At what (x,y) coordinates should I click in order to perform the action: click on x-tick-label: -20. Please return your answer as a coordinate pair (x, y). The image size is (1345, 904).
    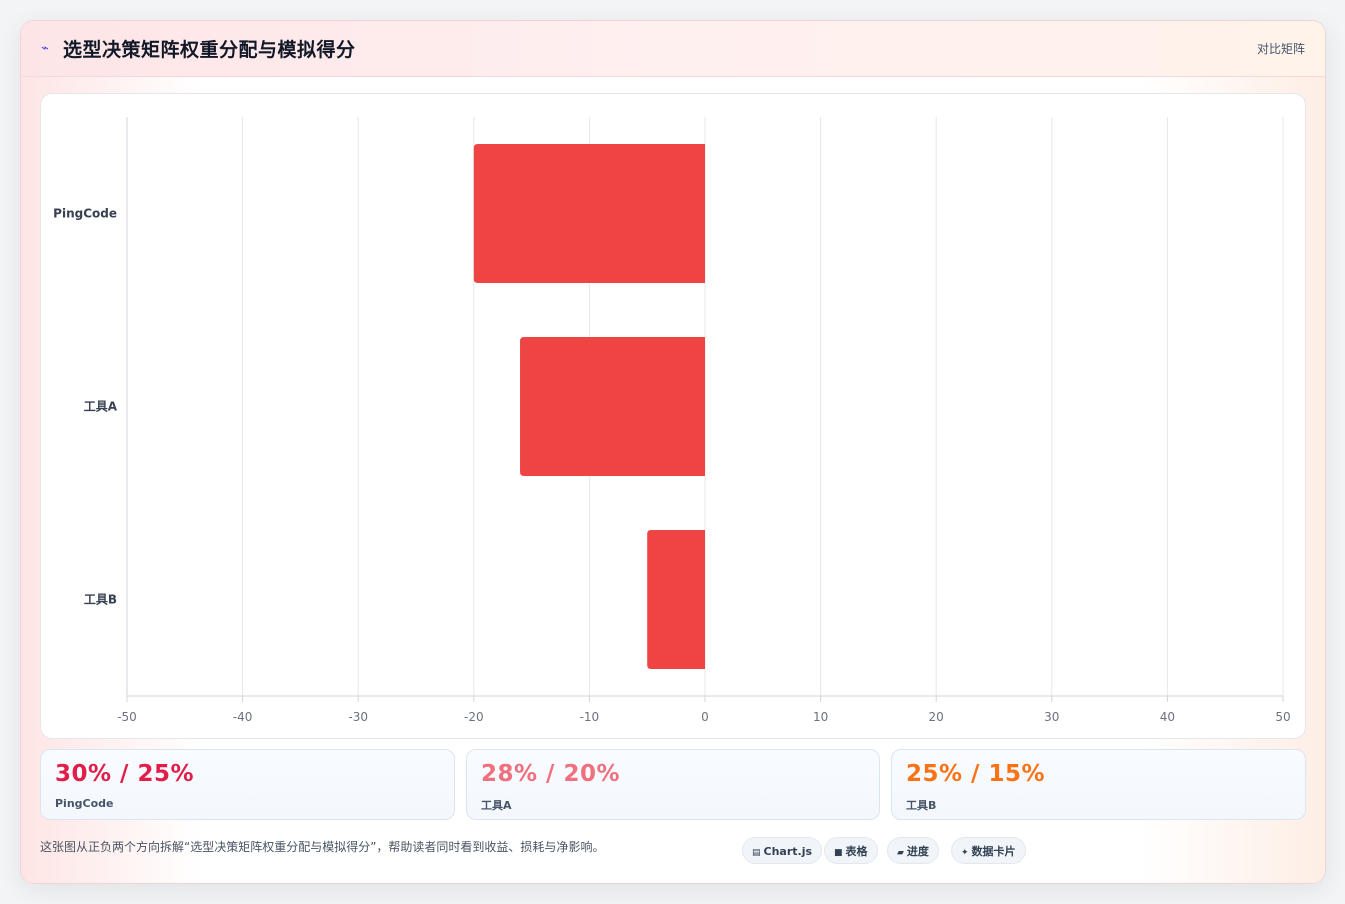
    Looking at the image, I should click on (474, 717).